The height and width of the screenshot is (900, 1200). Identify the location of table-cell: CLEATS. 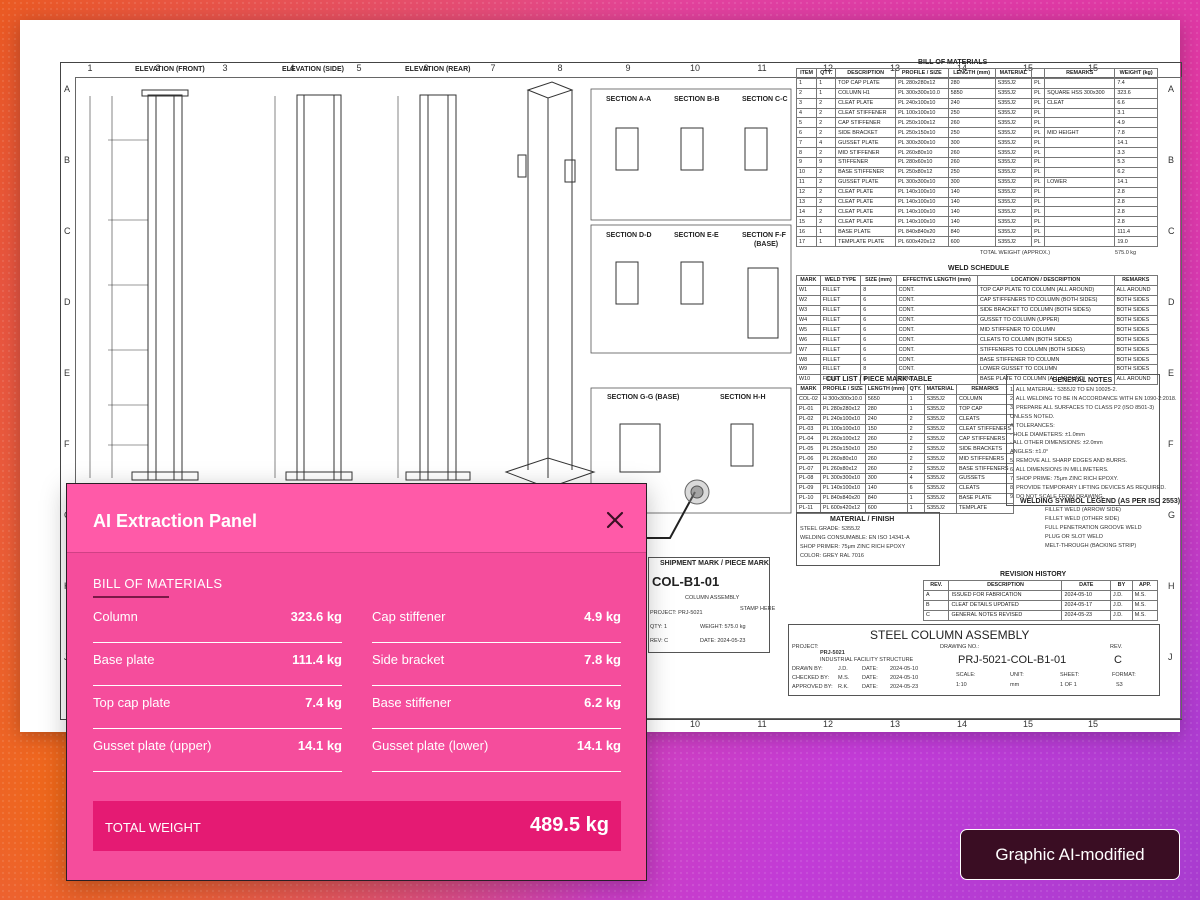
(985, 419).